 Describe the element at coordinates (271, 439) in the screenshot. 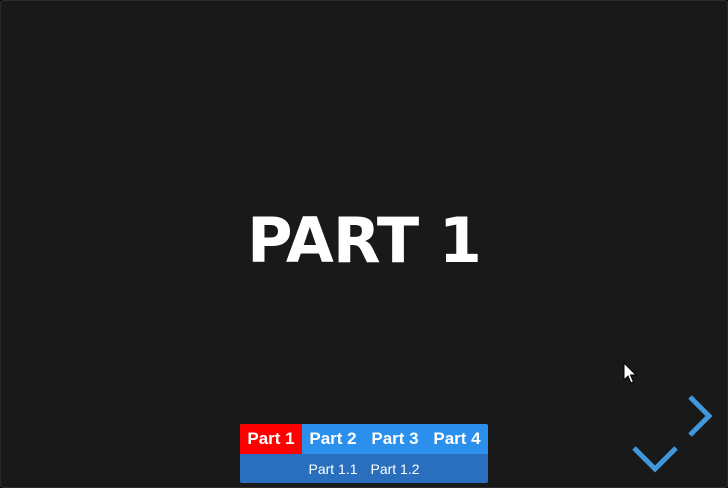

I see `tab-part-1: Part 1` at that location.